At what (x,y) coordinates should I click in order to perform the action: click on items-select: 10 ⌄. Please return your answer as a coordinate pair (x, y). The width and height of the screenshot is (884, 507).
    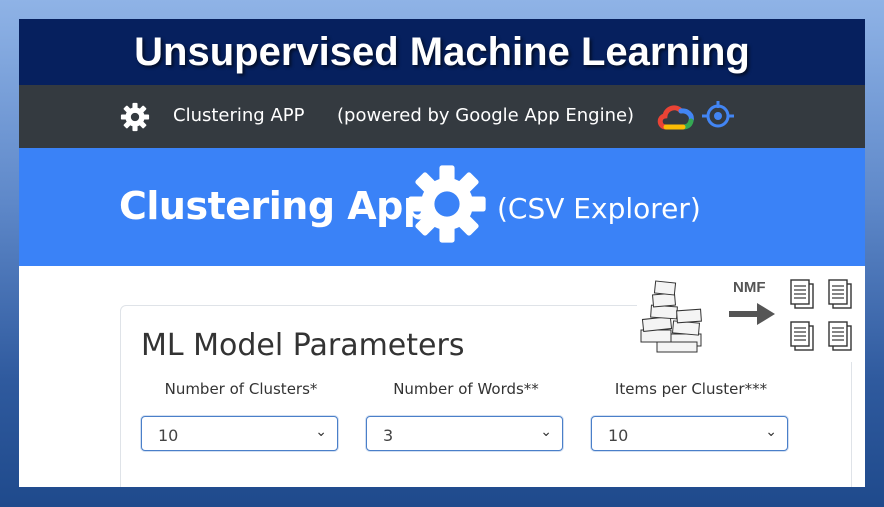
    Looking at the image, I should click on (689, 433).